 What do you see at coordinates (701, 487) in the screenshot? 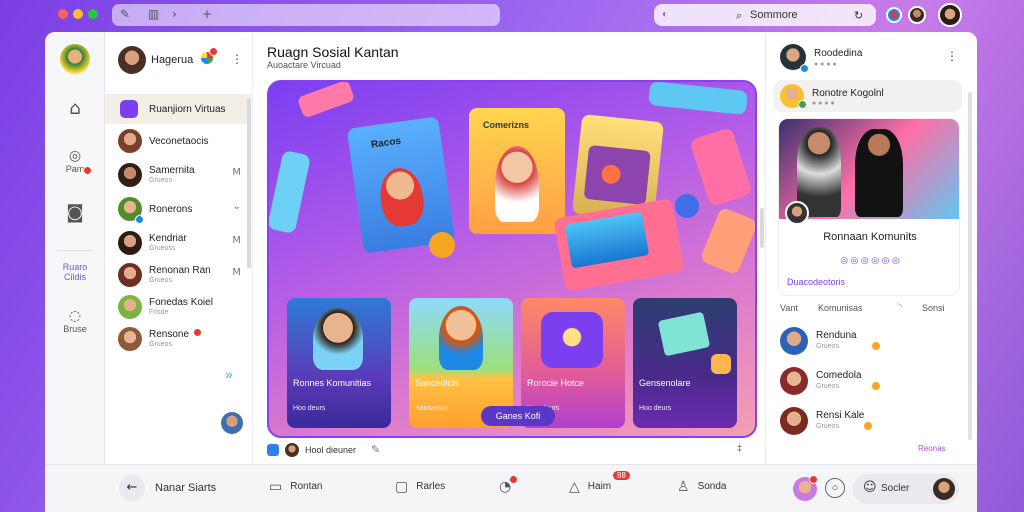
I see `profile-button: ♙ Sonda` at bounding box center [701, 487].